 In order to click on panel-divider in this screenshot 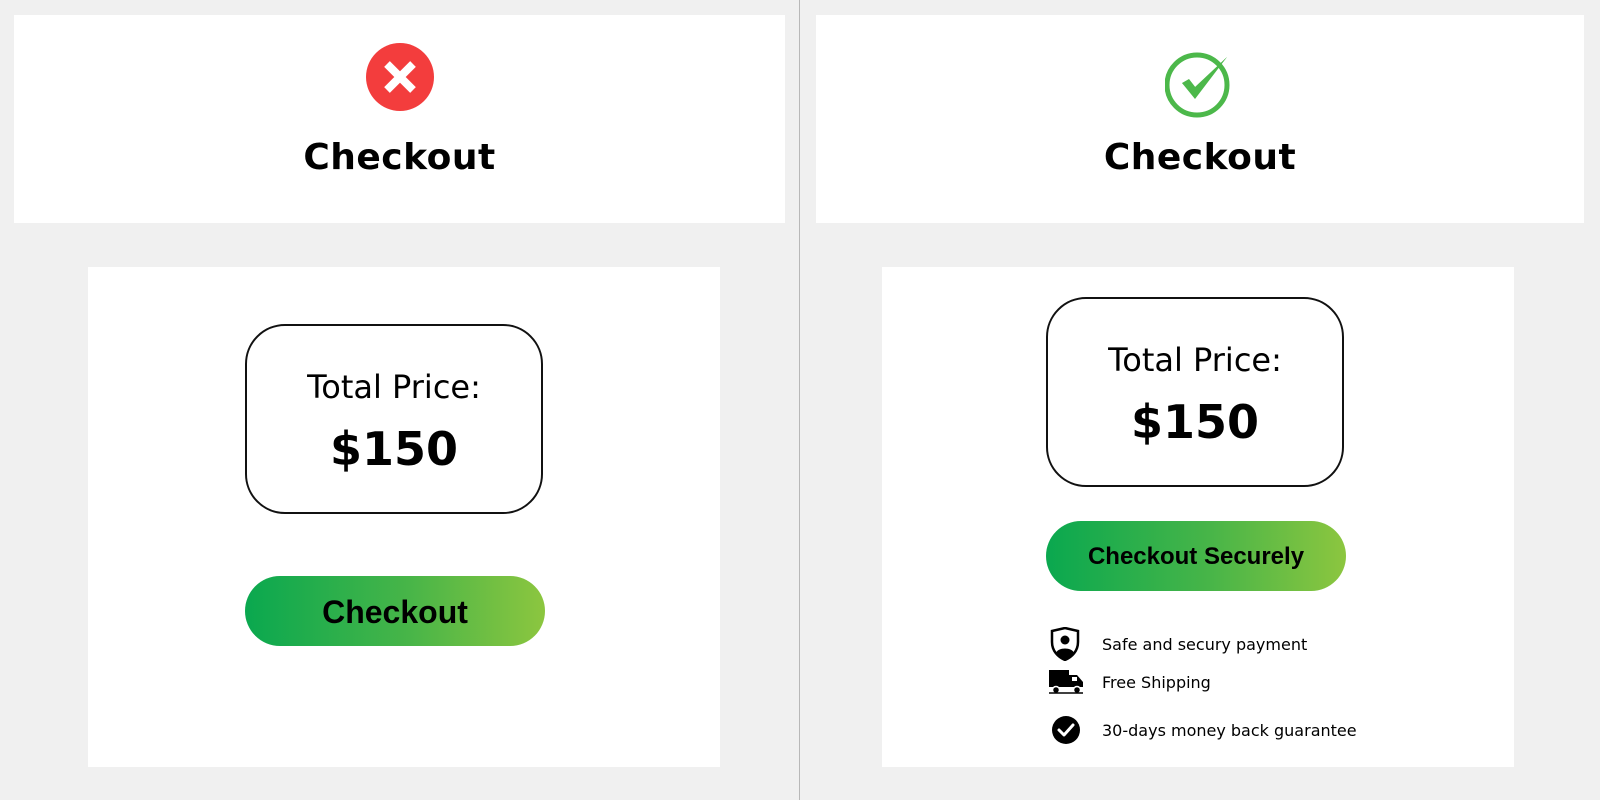, I will do `click(799, 400)`.